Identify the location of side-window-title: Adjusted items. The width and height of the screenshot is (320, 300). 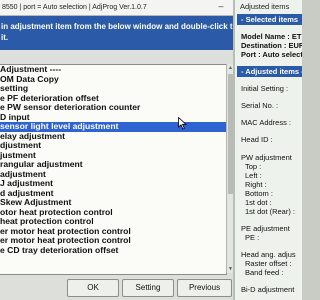
(265, 6).